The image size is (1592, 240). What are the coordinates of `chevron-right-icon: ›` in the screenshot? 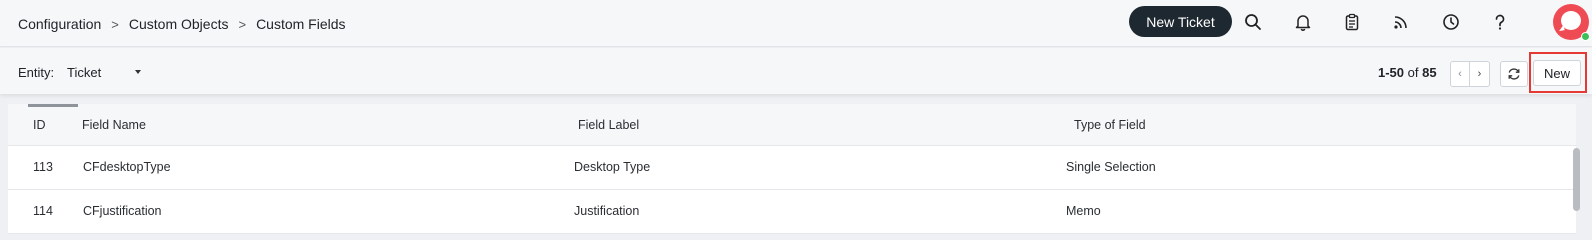 It's located at (1479, 74).